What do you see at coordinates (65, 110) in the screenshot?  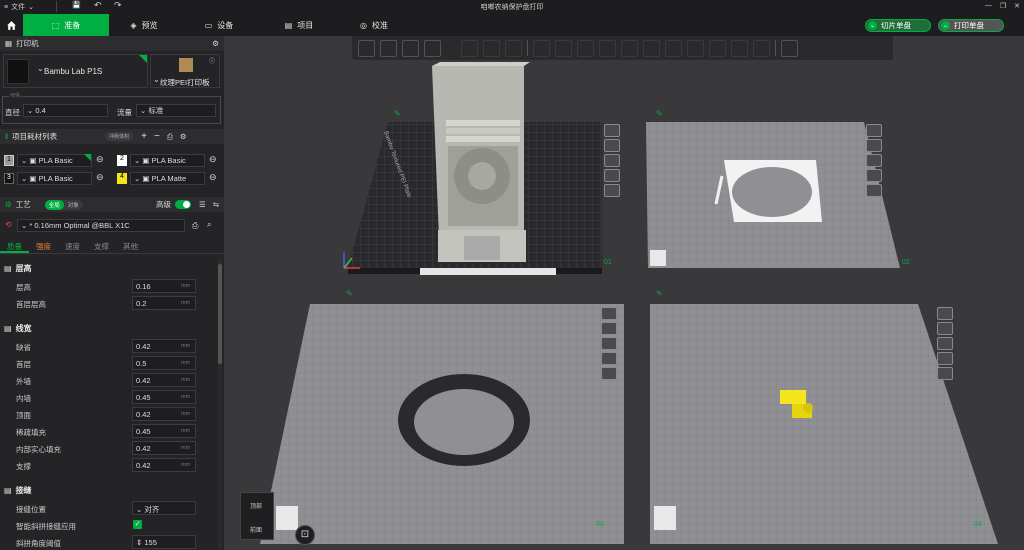 I see `nozzle-diameter-select: ⌄ 0.4` at bounding box center [65, 110].